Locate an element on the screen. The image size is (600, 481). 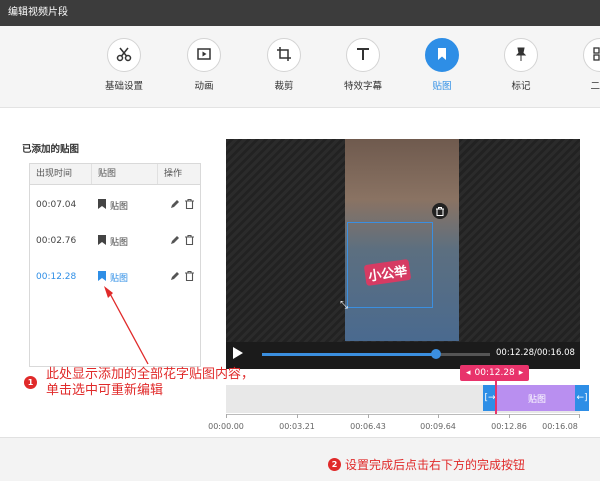
tool-animation: 动画 is located at coordinates (204, 65).